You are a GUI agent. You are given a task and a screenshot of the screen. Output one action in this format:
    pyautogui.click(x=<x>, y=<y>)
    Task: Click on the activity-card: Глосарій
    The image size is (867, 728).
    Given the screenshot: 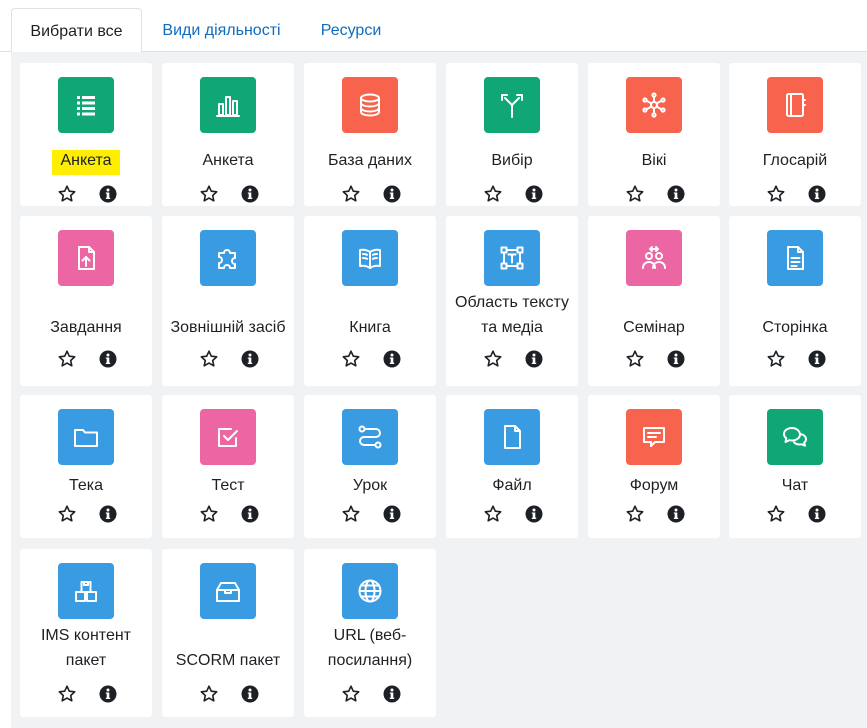 What is the action you would take?
    pyautogui.click(x=795, y=134)
    